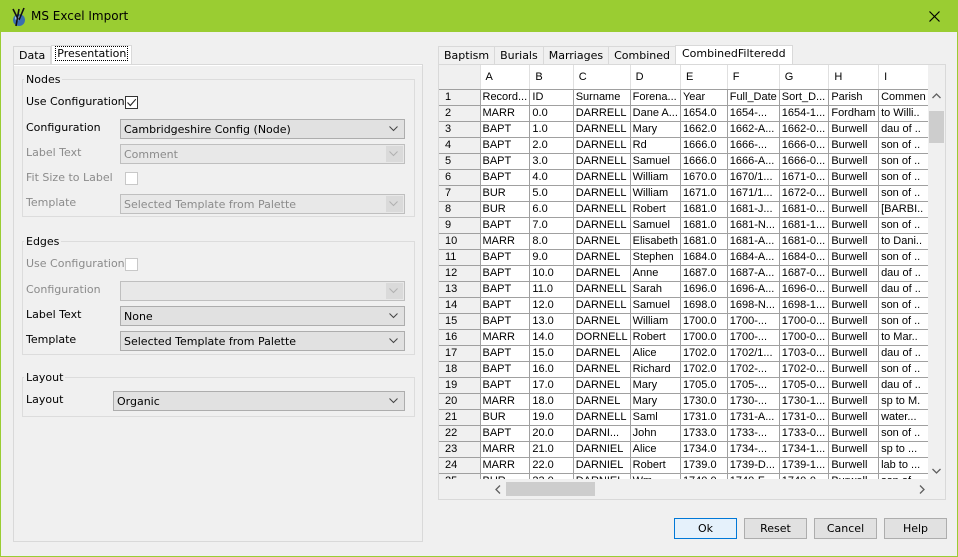 The image size is (958, 557). I want to click on table-cell: 21.0, so click(551, 449).